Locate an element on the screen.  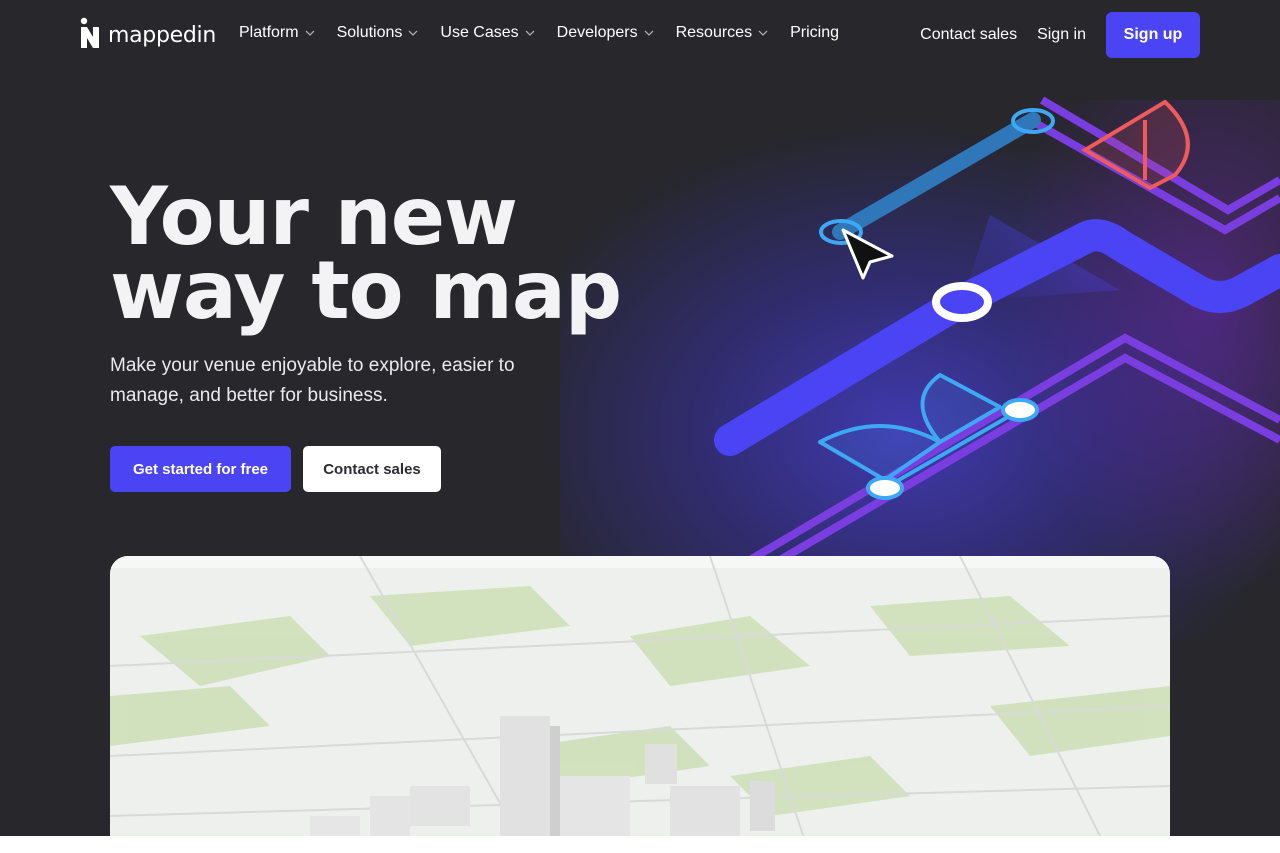
sign-up-button: Sign up is located at coordinates (1153, 35).